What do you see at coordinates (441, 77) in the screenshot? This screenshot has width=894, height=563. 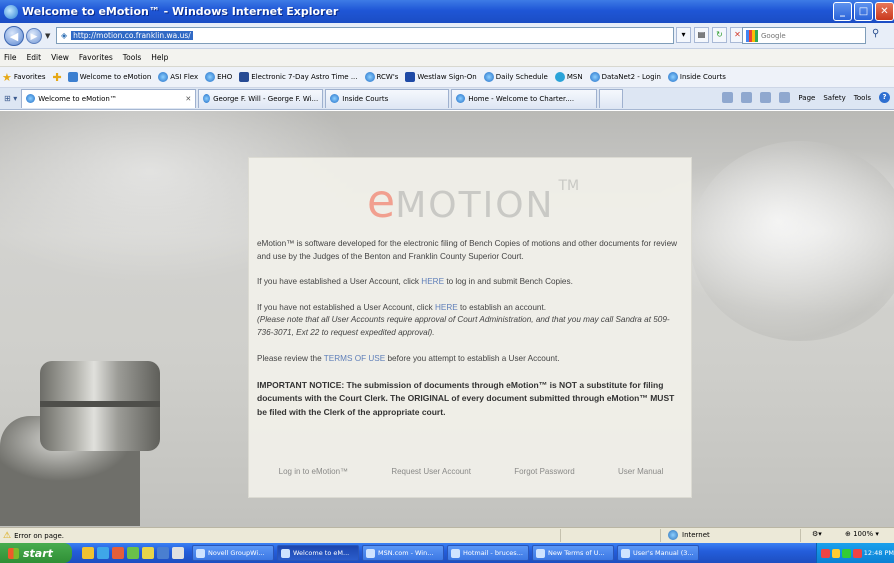 I see `favorite-link: Westlaw Sign-On` at bounding box center [441, 77].